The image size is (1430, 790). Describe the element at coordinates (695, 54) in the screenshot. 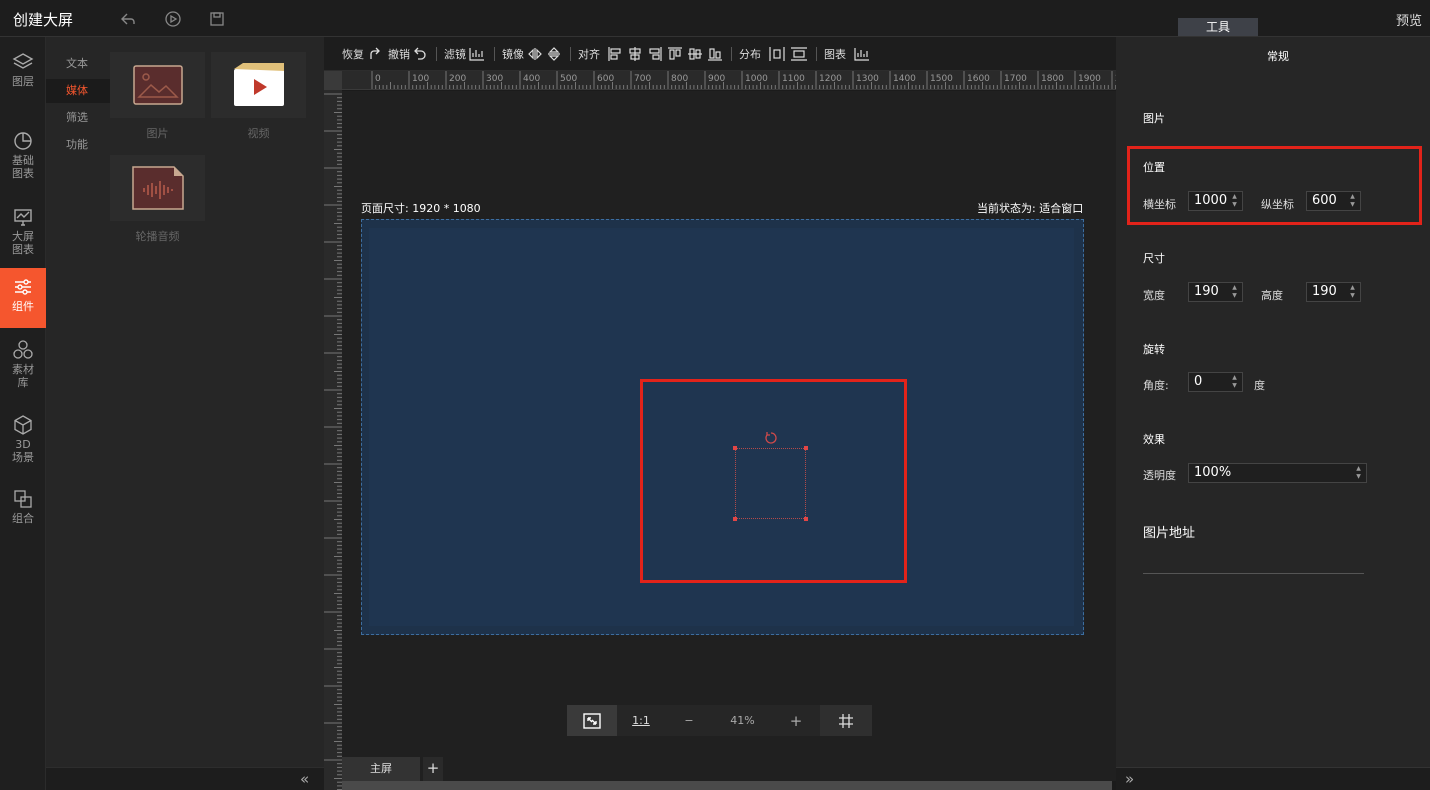

I see `align-middle-icon` at that location.